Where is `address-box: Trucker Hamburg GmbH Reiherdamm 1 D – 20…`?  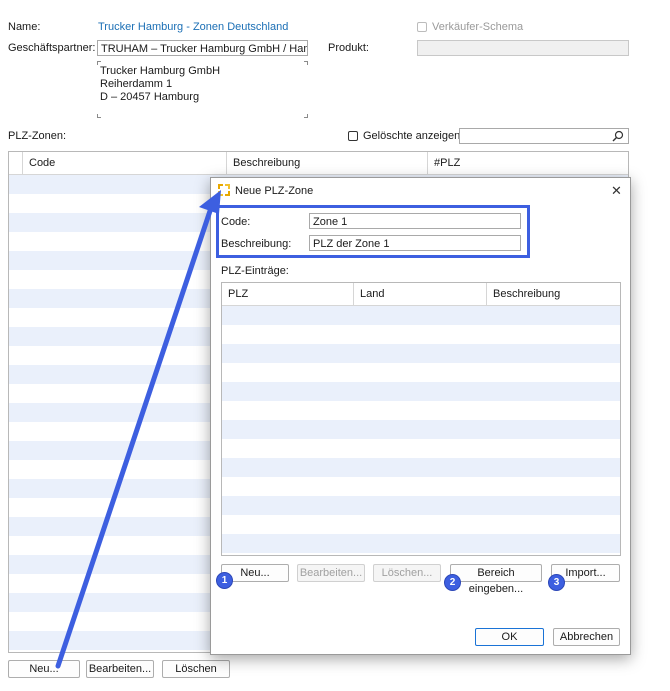
address-box: Trucker Hamburg GmbH Reiherdamm 1 D – 20… is located at coordinates (202, 89).